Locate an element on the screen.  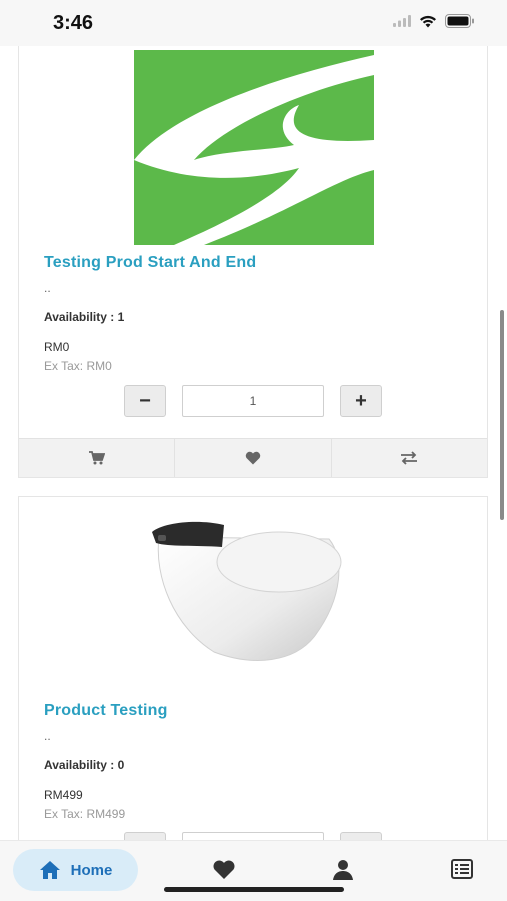
home-indicator is located at coordinates (254, 889).